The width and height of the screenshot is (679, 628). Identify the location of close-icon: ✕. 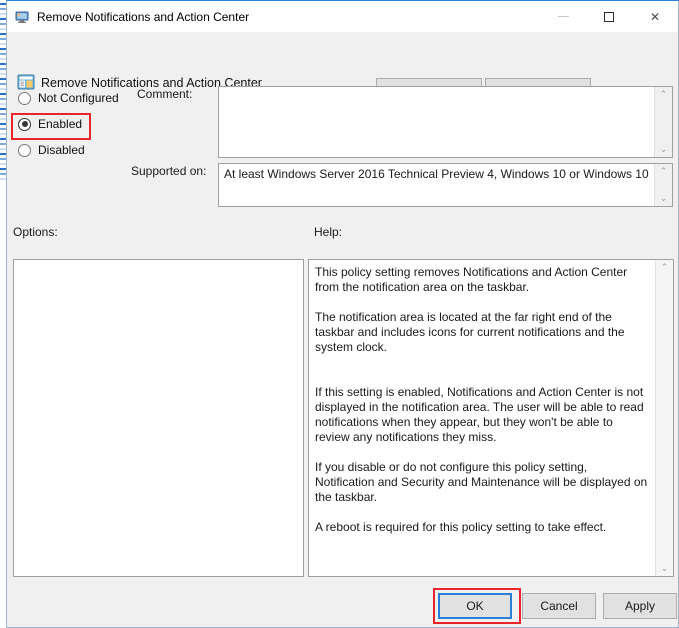
(655, 16).